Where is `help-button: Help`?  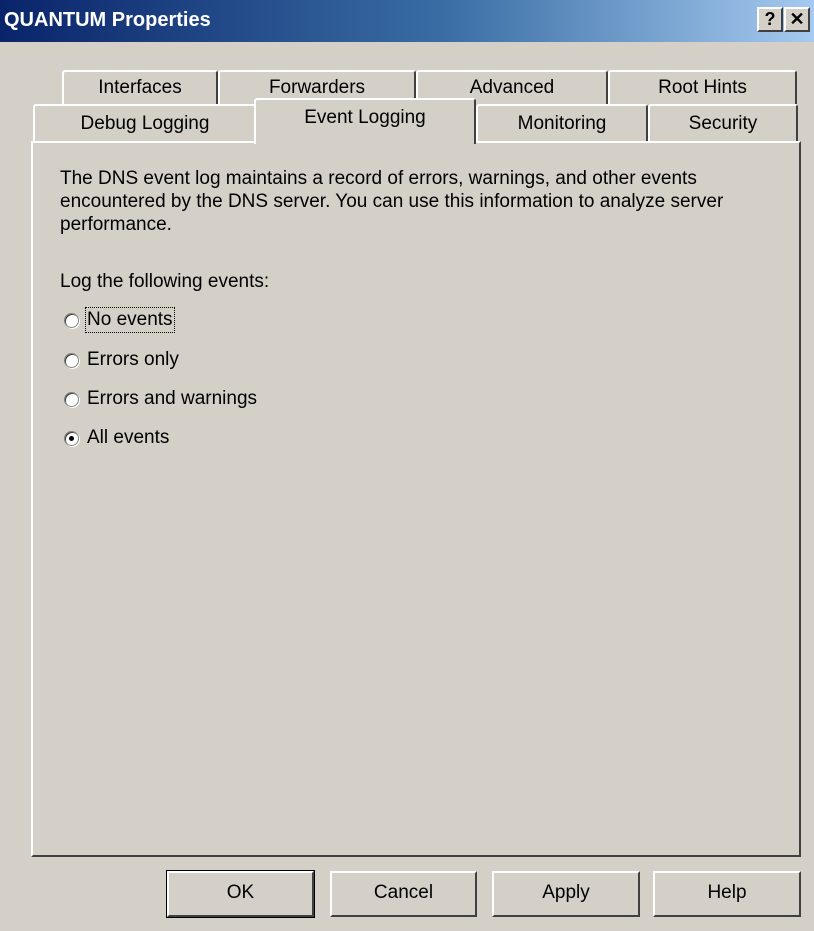
help-button: Help is located at coordinates (727, 894).